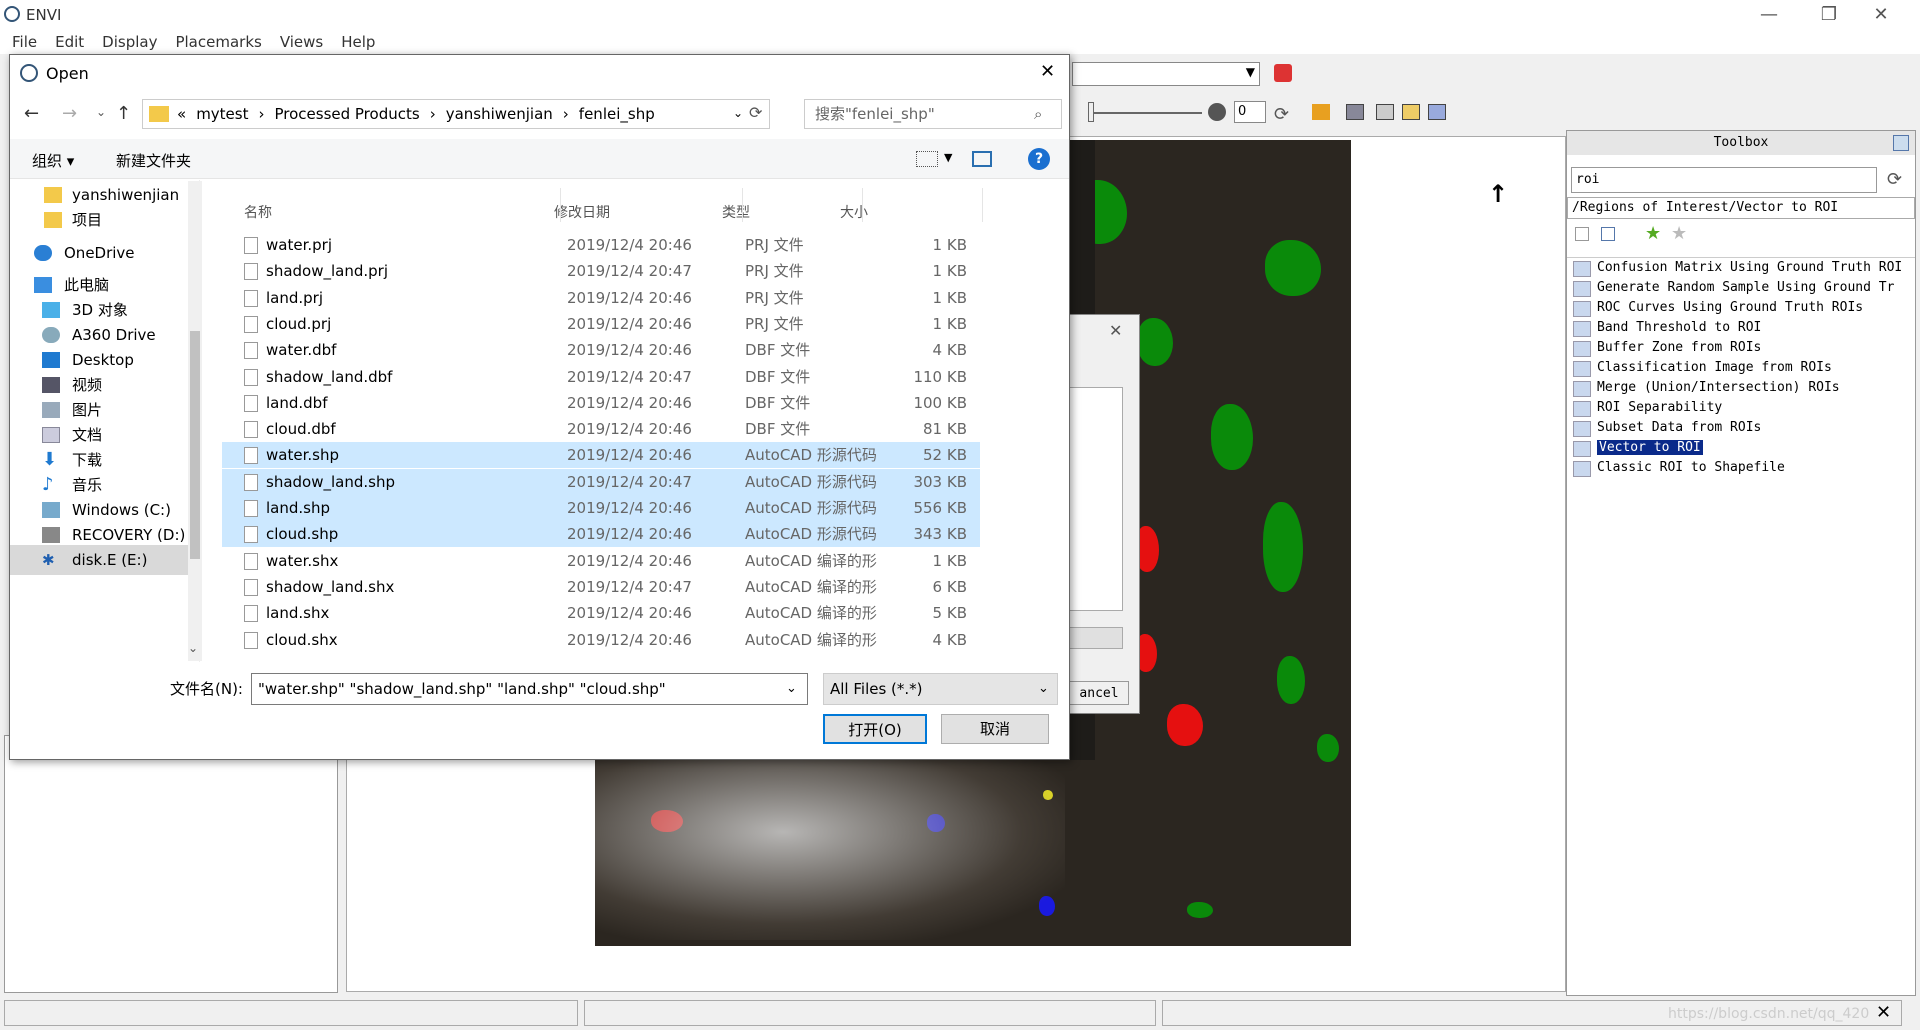  I want to click on list-scroll-arrow: ⌄, so click(193, 648).